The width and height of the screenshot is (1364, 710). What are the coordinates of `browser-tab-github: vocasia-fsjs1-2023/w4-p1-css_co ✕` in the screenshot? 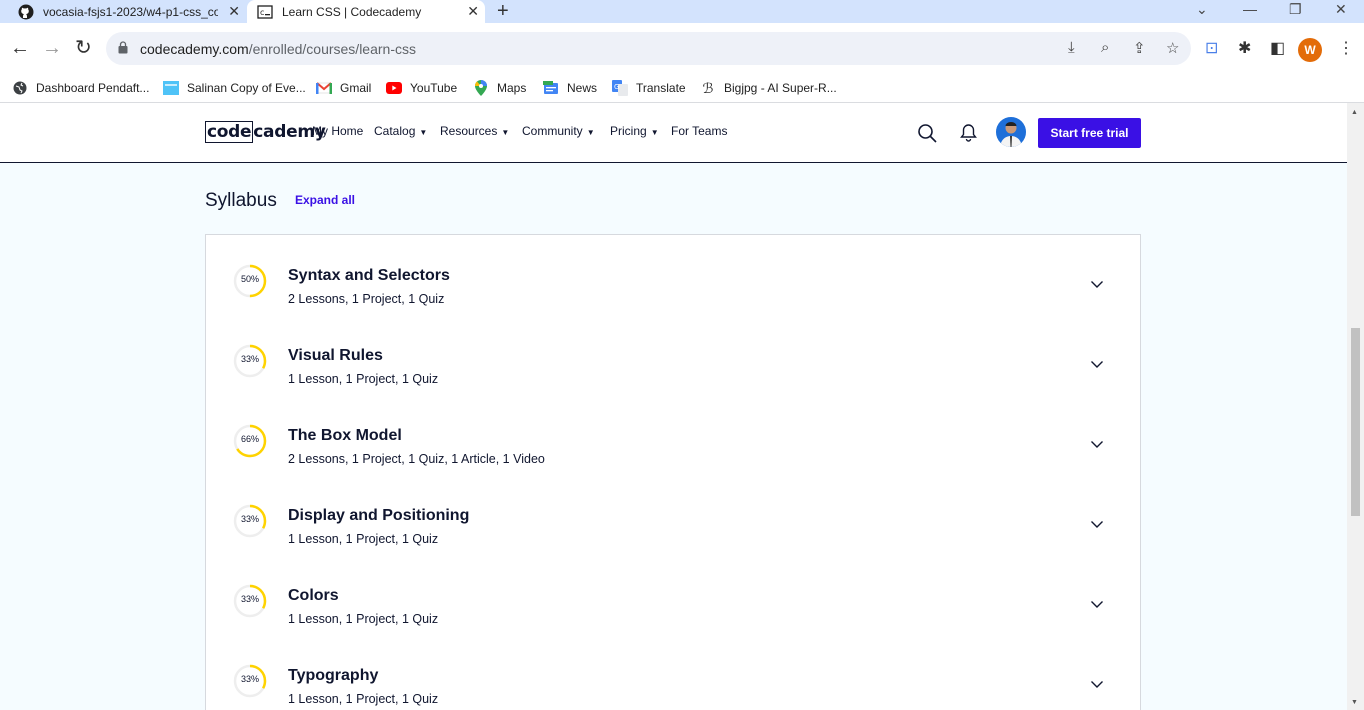 It's located at (128, 11).